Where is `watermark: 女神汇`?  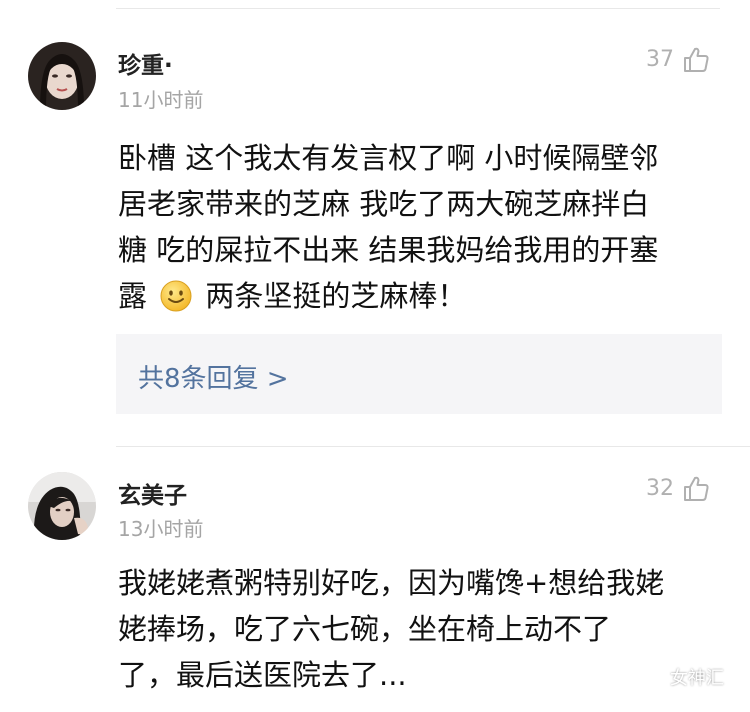 watermark: 女神汇 is located at coordinates (682, 677).